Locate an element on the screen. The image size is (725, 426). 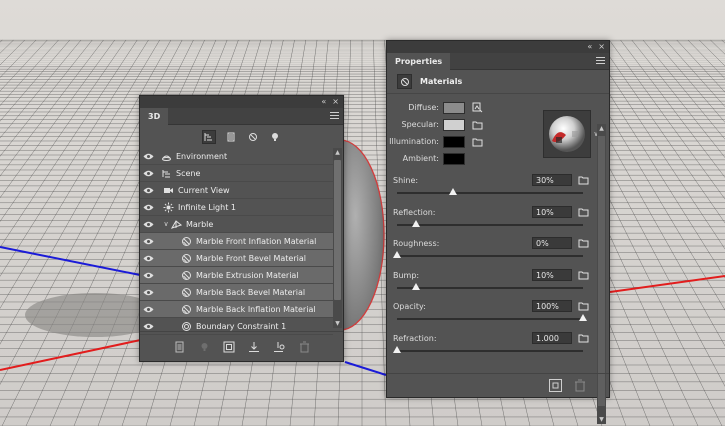
layer-scrollbar: ▲ ▼ is located at coordinates (337, 238).